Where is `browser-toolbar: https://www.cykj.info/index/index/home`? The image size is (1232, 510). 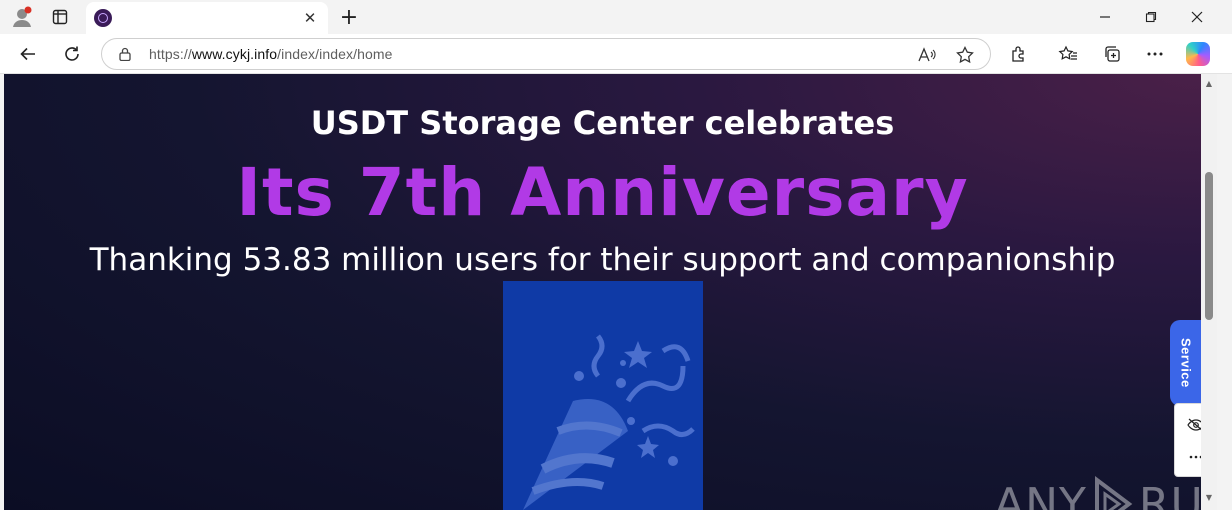
browser-toolbar: https://www.cykj.info/index/index/home is located at coordinates (616, 54).